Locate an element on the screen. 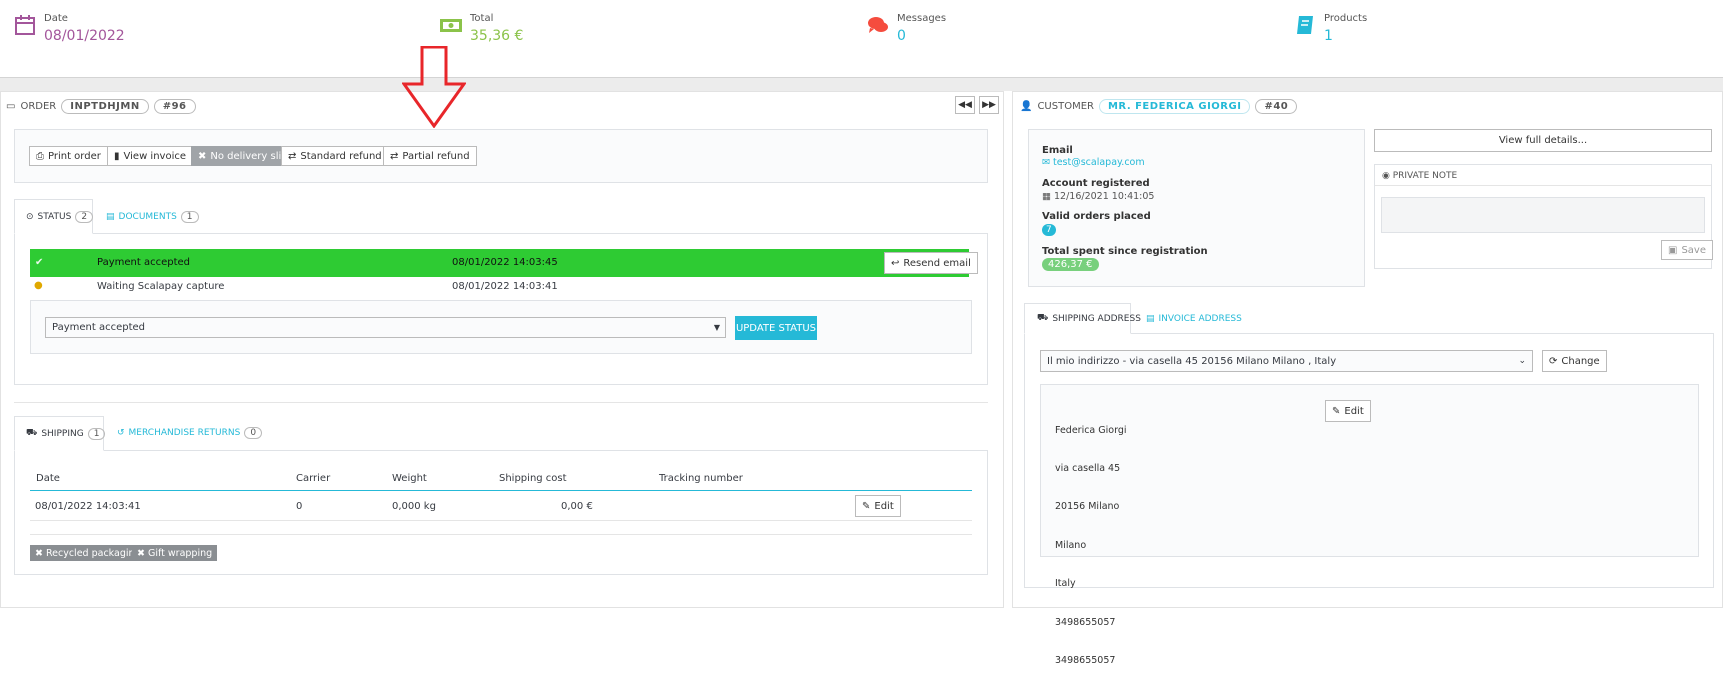  kpi-messages-value: 0 is located at coordinates (901, 36).